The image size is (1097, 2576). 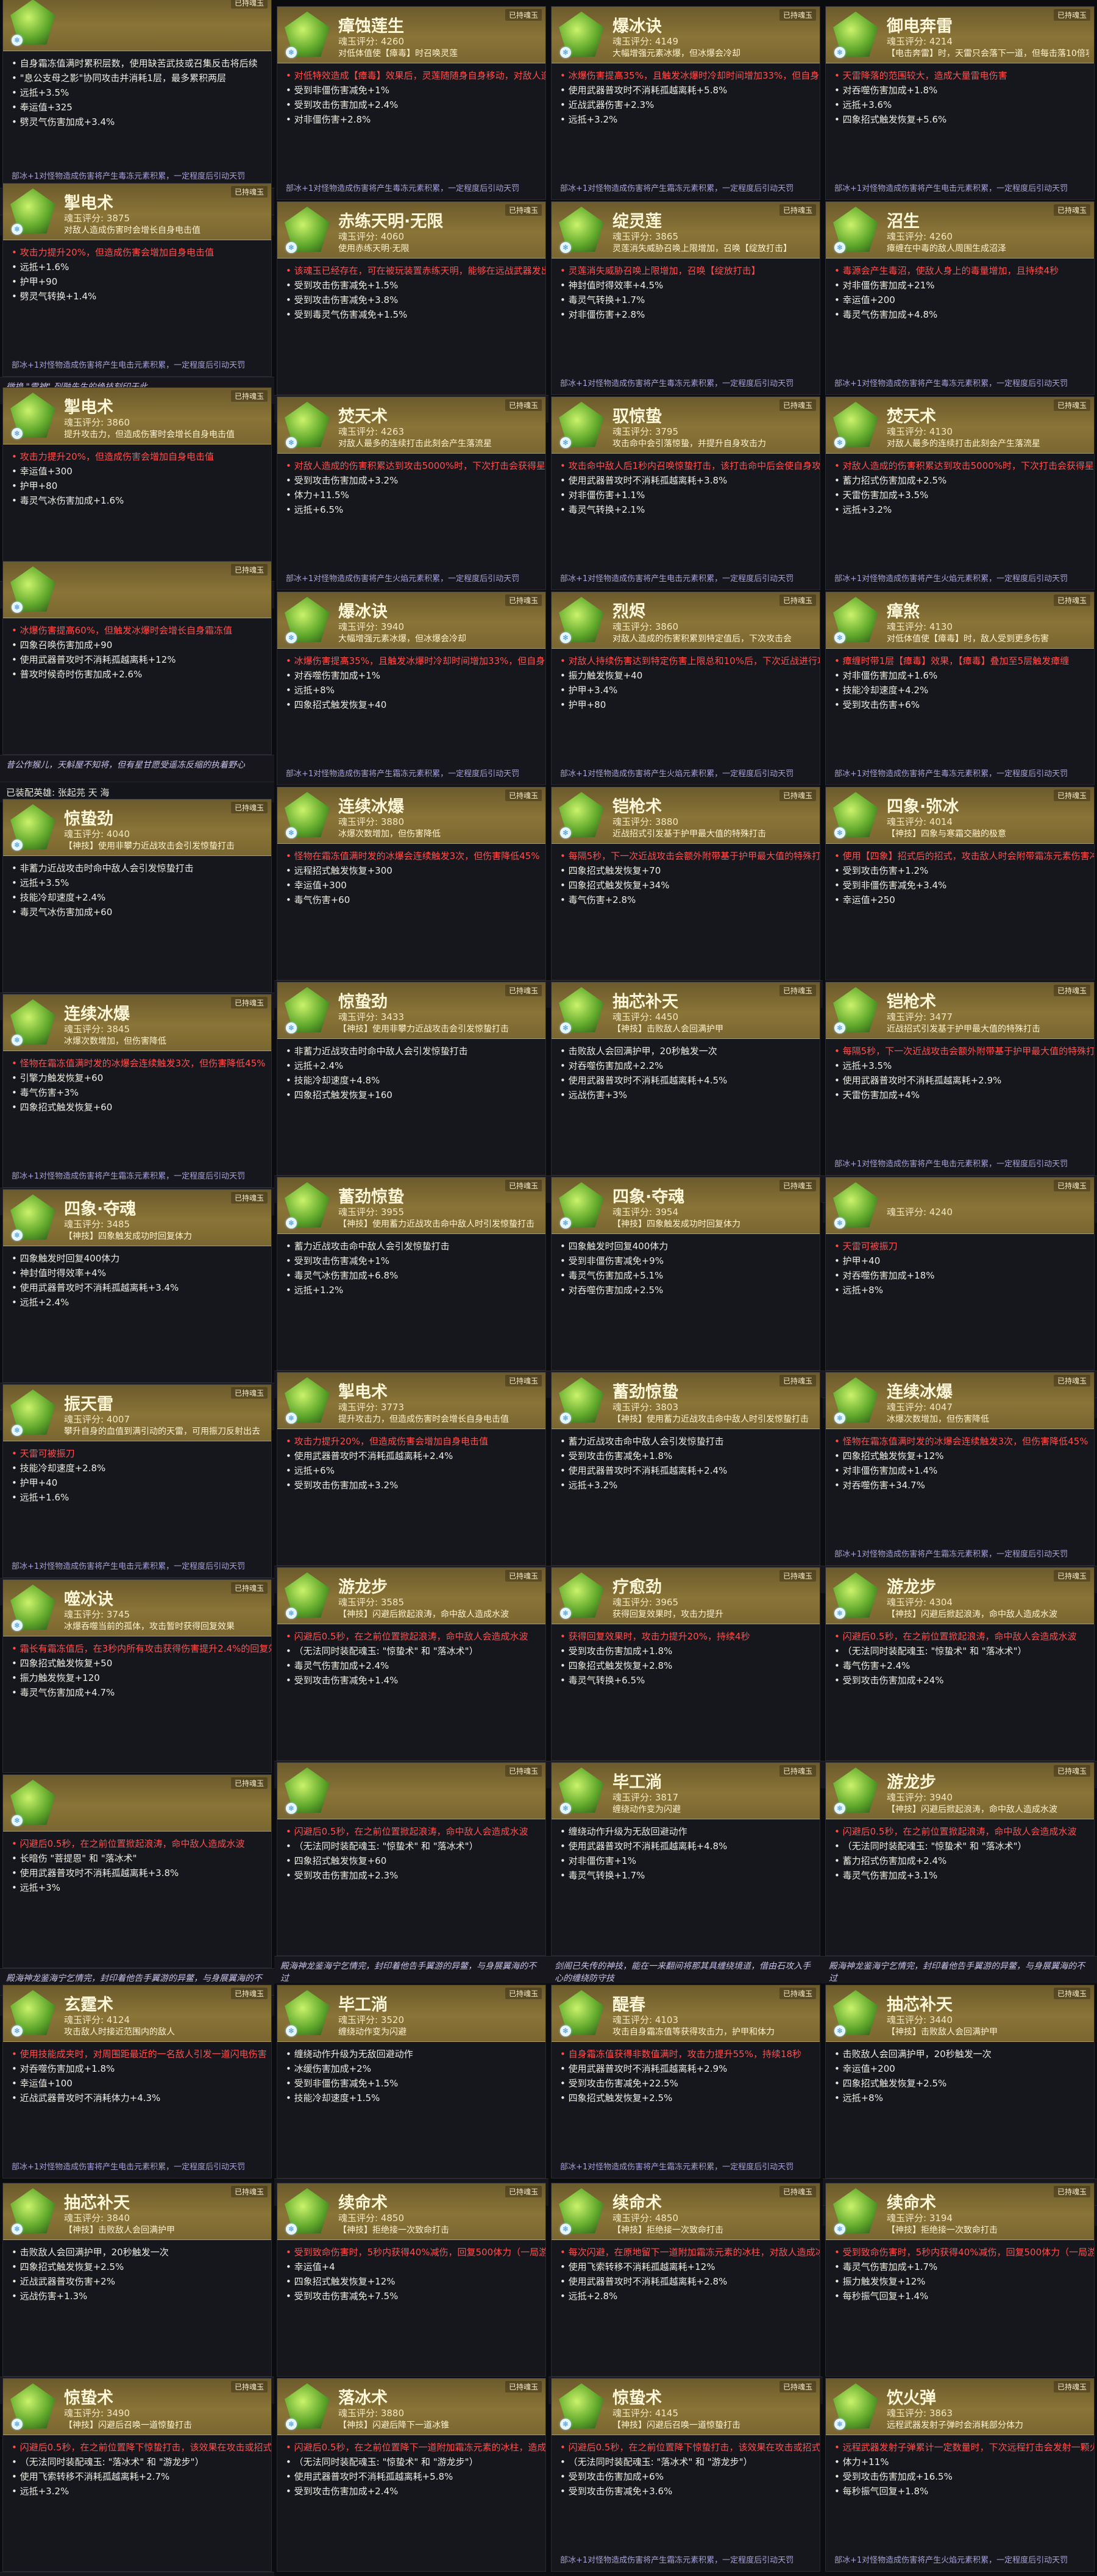 I want to click on card-header: 已持魂玉 ❄ 噬冰诀 魂玉评分: 3745 冰爆吞噬当前的孤体，攻击暂时获得回复效果, so click(x=137, y=1608).